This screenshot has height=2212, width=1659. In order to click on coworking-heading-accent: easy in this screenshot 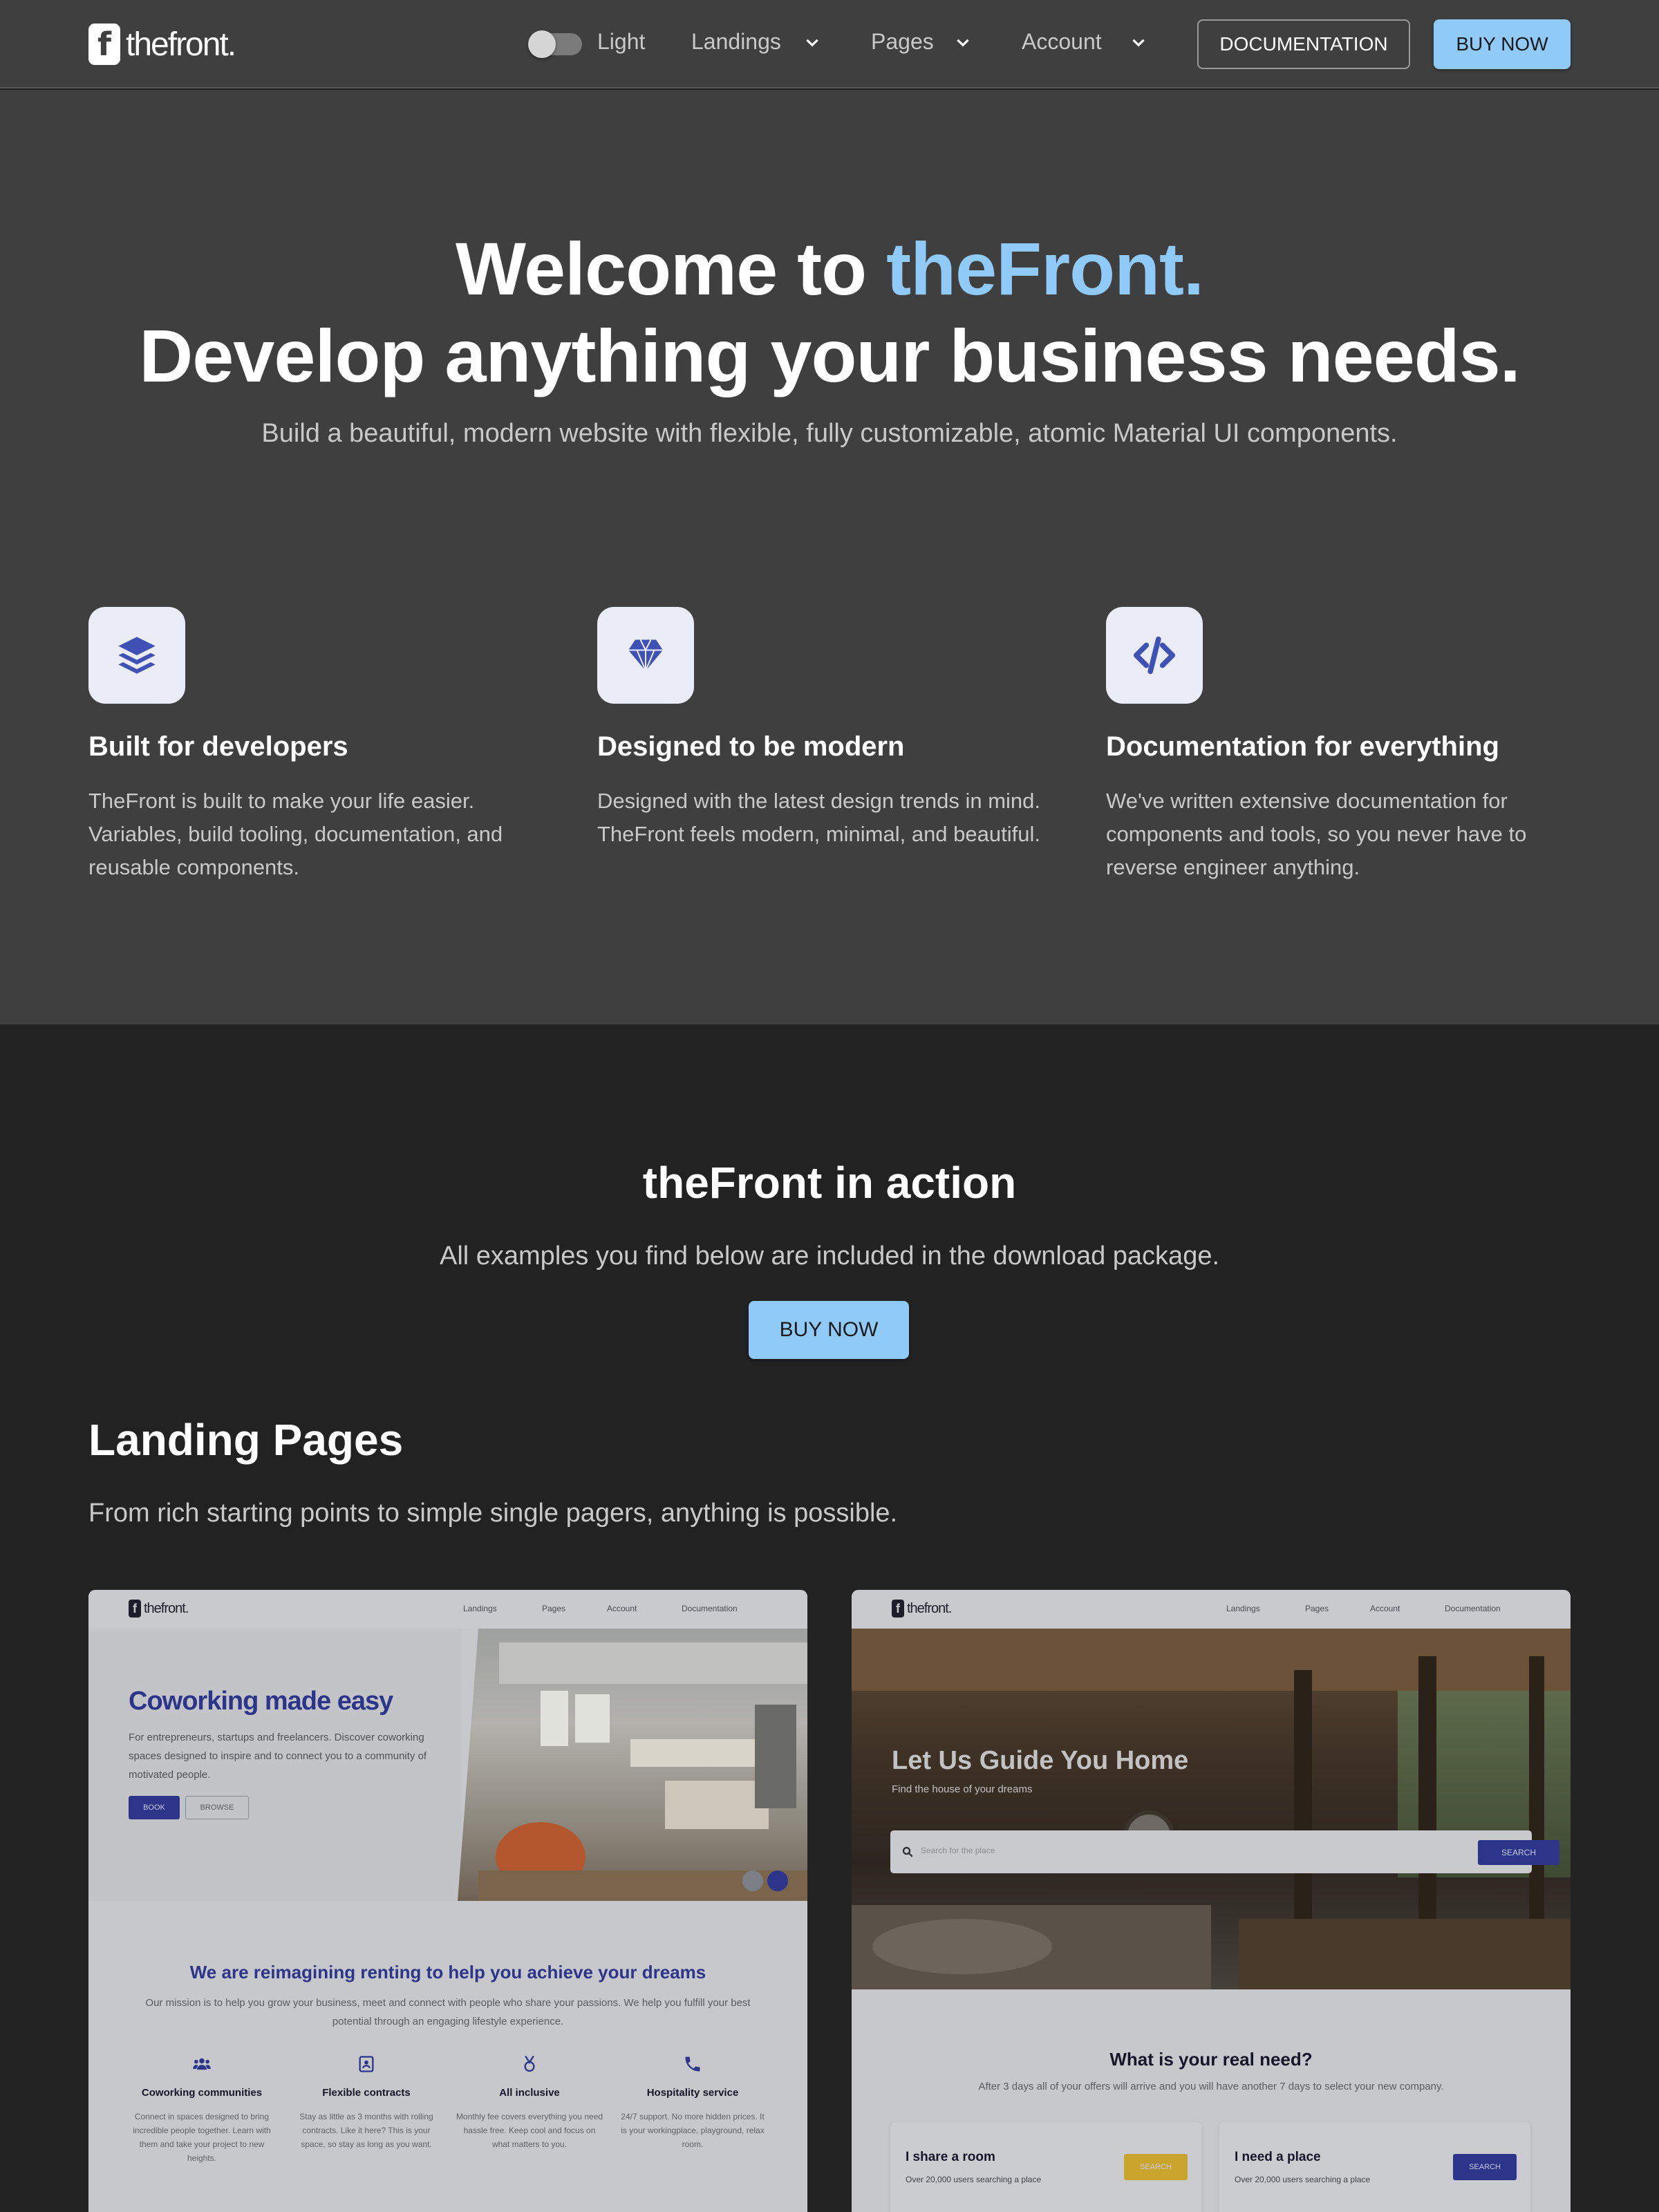, I will do `click(365, 1701)`.